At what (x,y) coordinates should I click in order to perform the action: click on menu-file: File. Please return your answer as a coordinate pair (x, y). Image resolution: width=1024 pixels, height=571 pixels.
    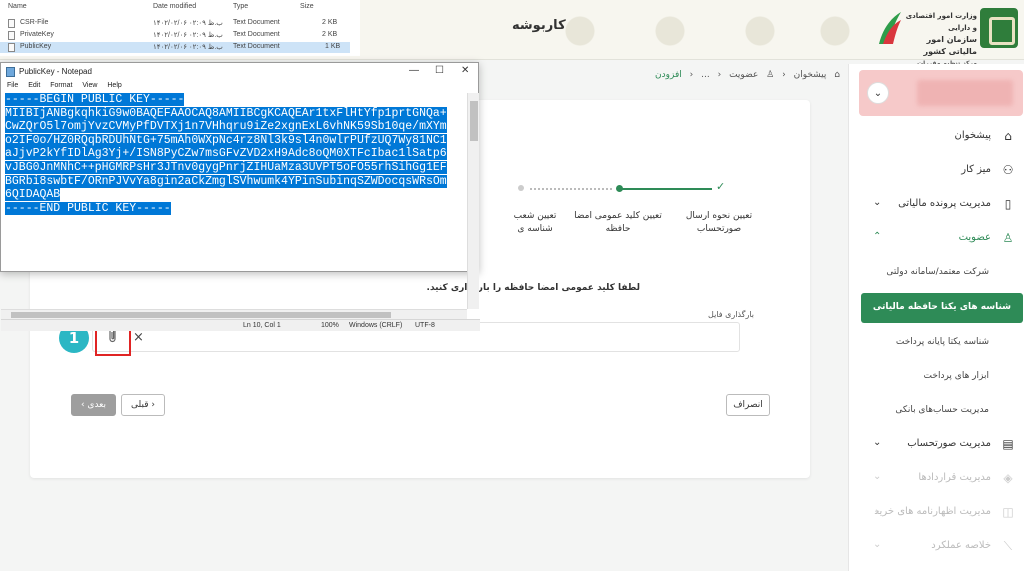
    Looking at the image, I should click on (12, 85).